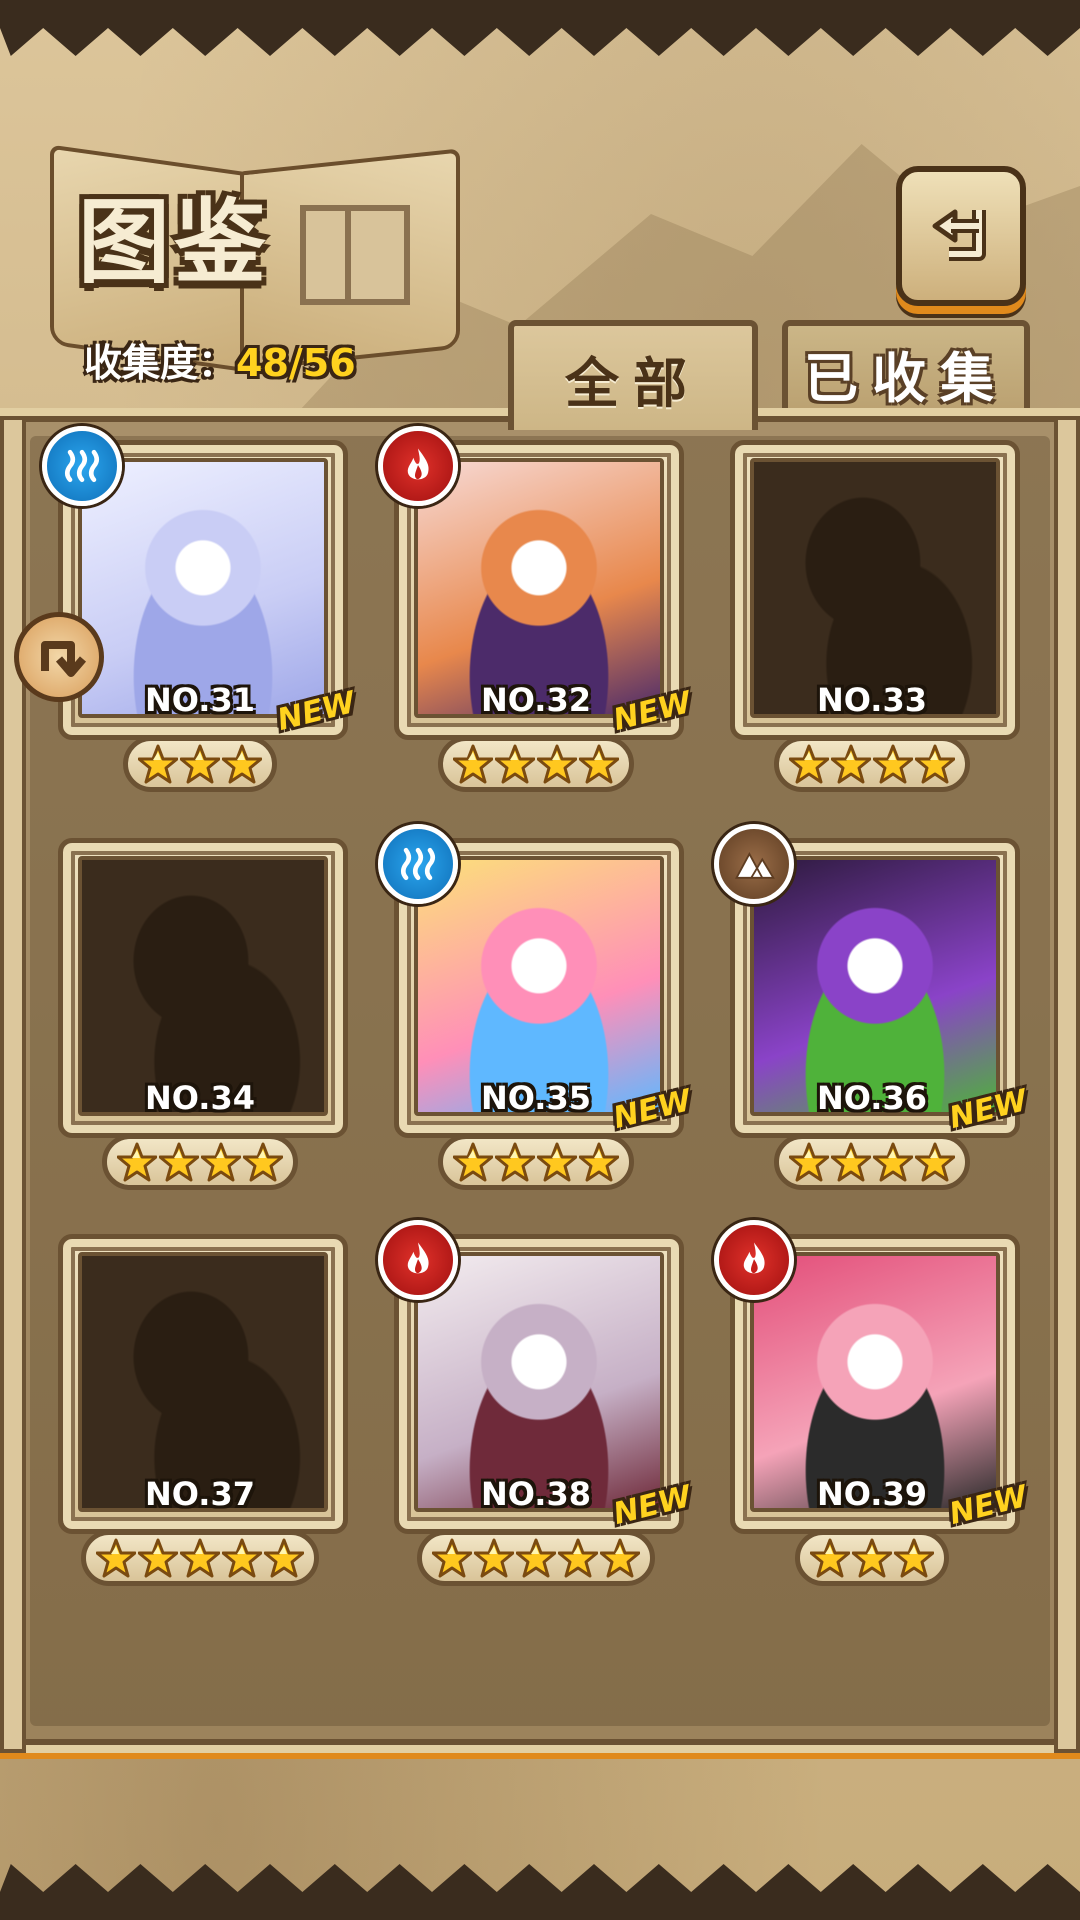  What do you see at coordinates (633, 375) in the screenshot?
I see `tab-all: 全部` at bounding box center [633, 375].